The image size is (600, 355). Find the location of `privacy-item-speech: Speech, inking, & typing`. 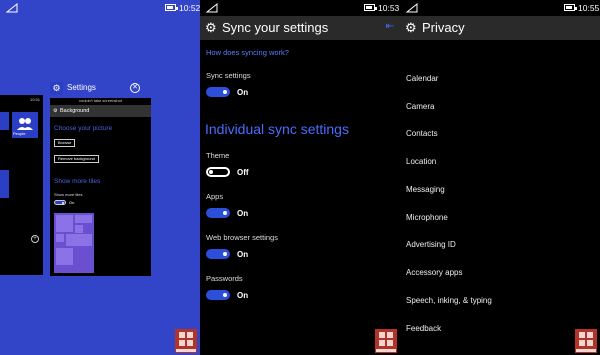

privacy-item-speech: Speech, inking, & typing is located at coordinates (449, 300).